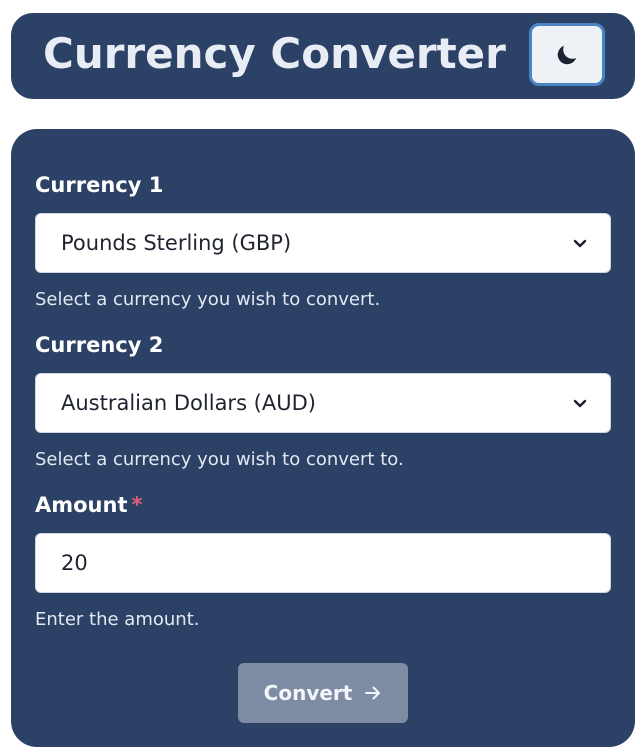 This screenshot has height=748, width=644. I want to click on currency2-select: Australian Dollars (AUD), so click(323, 403).